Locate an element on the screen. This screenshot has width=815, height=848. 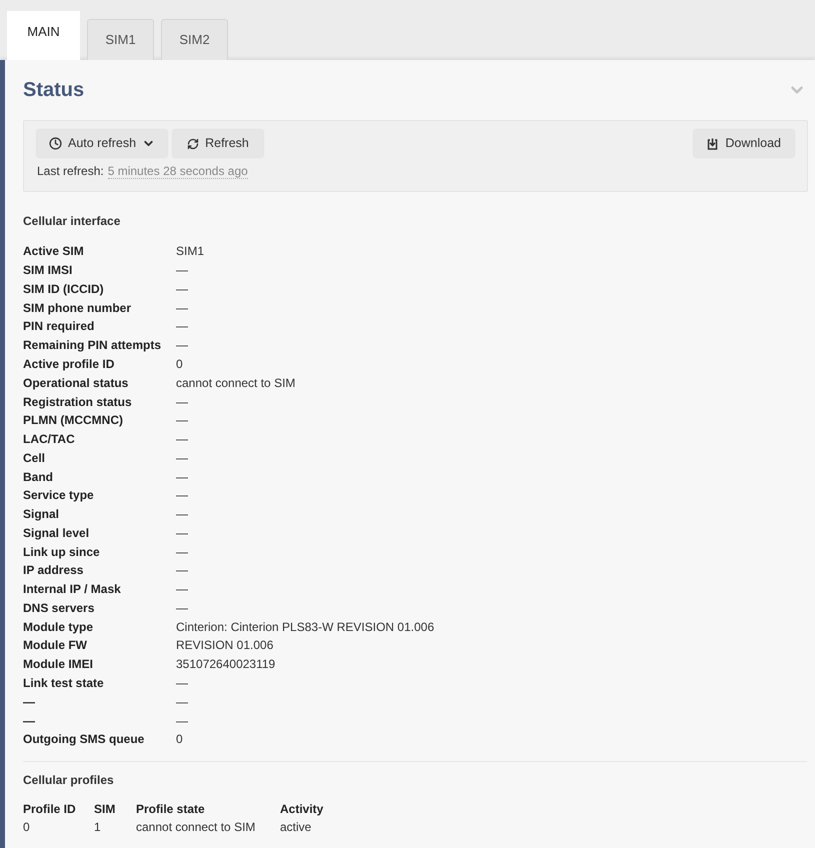
field-label: DNS servers is located at coordinates (59, 608).